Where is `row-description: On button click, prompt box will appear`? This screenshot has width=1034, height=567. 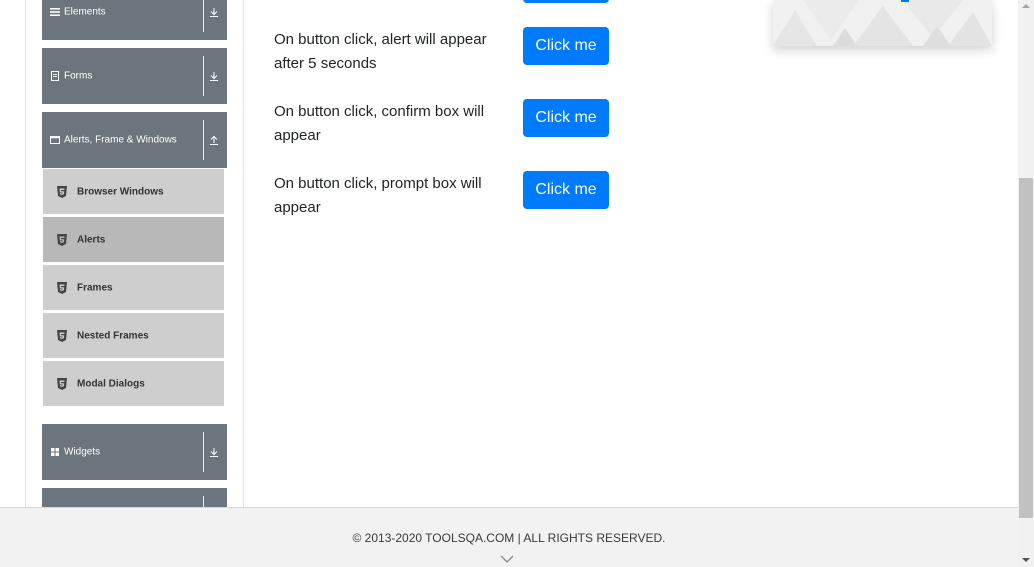 row-description: On button click, prompt box will appear is located at coordinates (378, 195).